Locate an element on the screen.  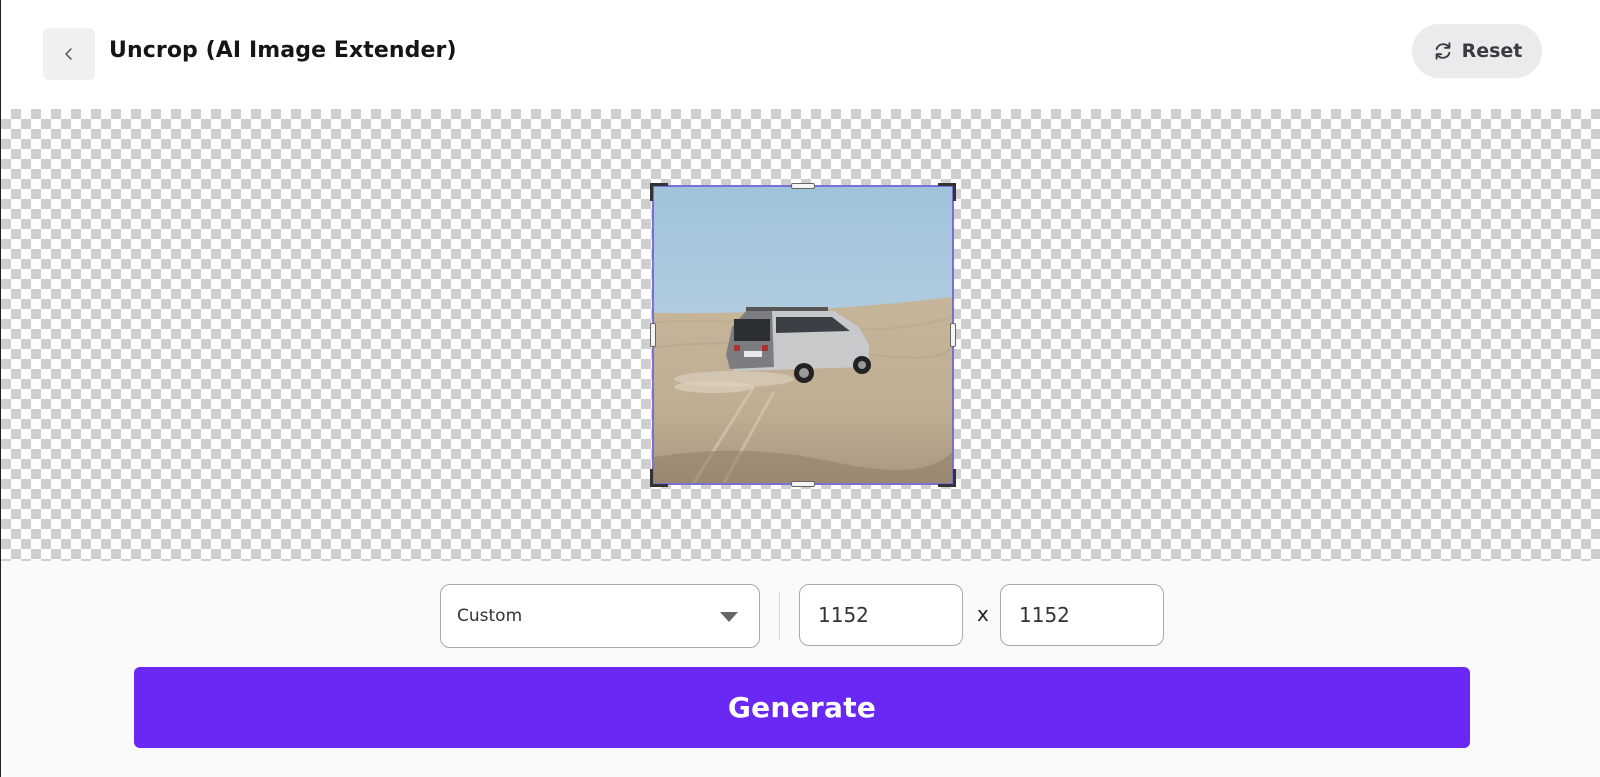
resize-handle-top-left is located at coordinates (659, 192).